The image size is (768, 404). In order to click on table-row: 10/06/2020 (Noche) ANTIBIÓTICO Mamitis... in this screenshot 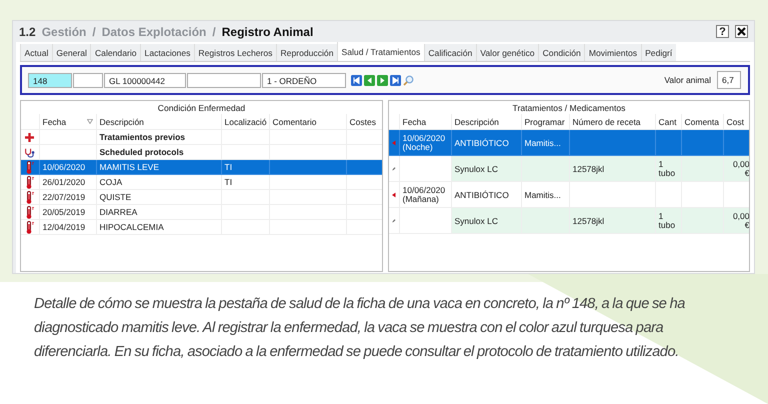, I will do `click(569, 143)`.